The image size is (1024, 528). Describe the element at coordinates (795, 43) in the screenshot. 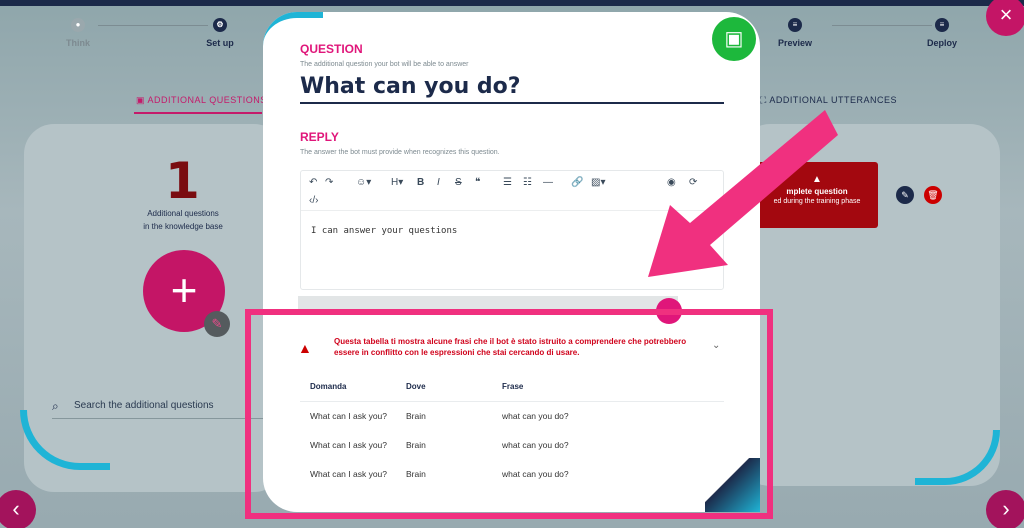

I see `step-label: Preview` at that location.